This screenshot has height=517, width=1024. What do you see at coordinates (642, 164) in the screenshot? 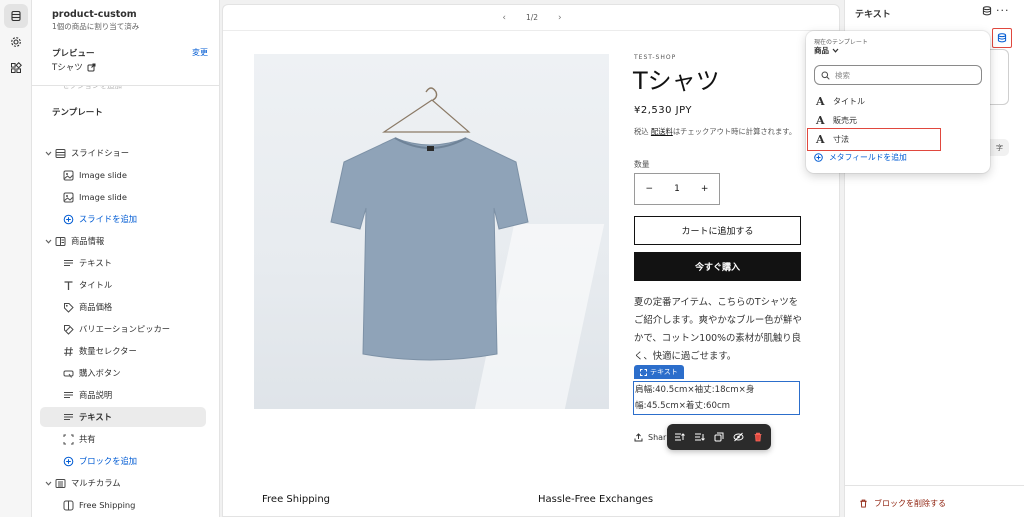
I see `quantity-label: 数量` at bounding box center [642, 164].